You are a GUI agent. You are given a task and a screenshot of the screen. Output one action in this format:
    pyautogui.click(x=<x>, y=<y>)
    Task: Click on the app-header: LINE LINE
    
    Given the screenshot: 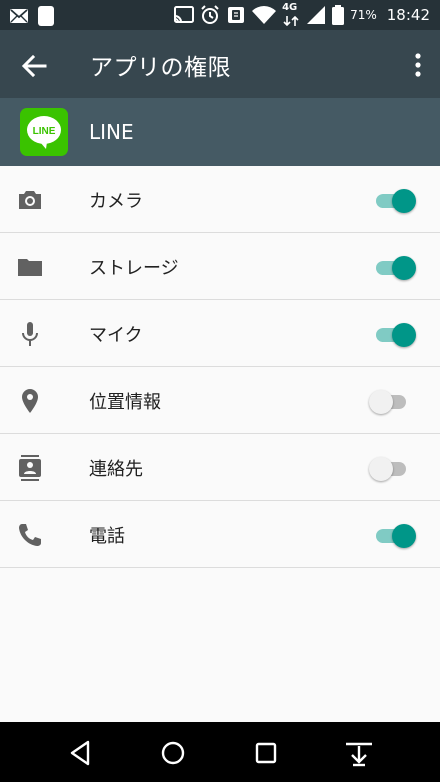 What is the action you would take?
    pyautogui.click(x=220, y=132)
    